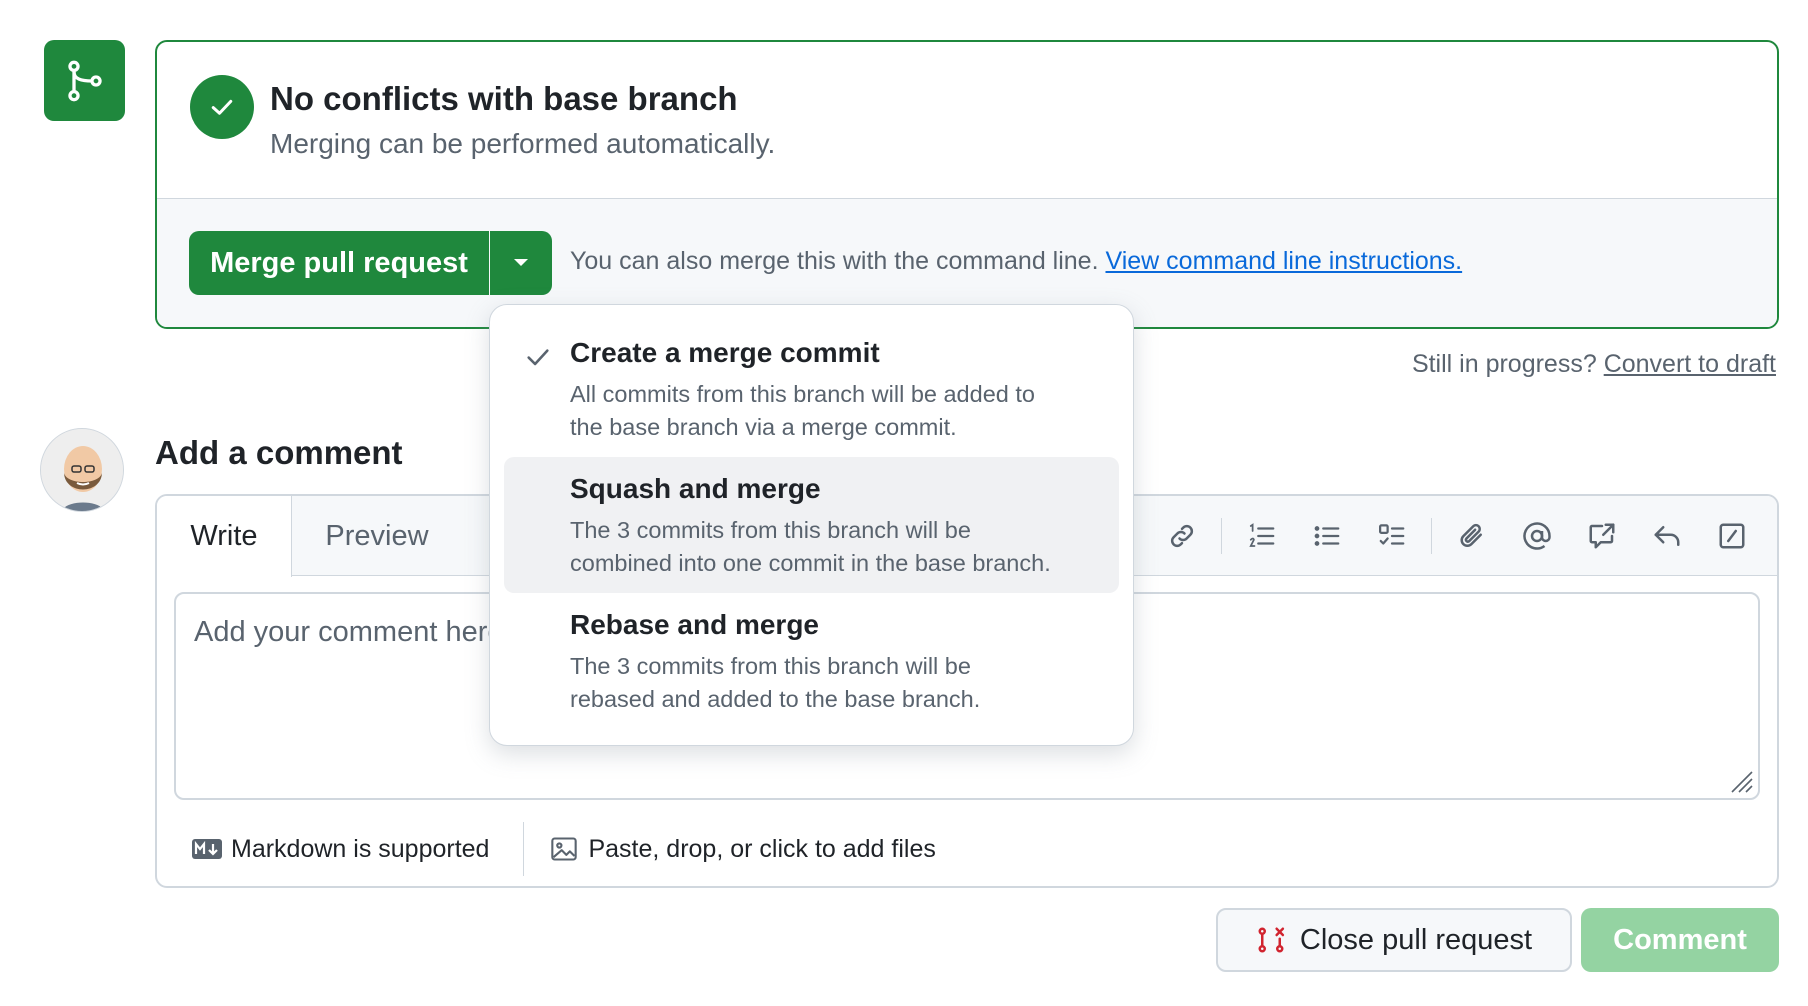 The image size is (1808, 1006). I want to click on draft-prefix: Still in progress?, so click(1507, 364).